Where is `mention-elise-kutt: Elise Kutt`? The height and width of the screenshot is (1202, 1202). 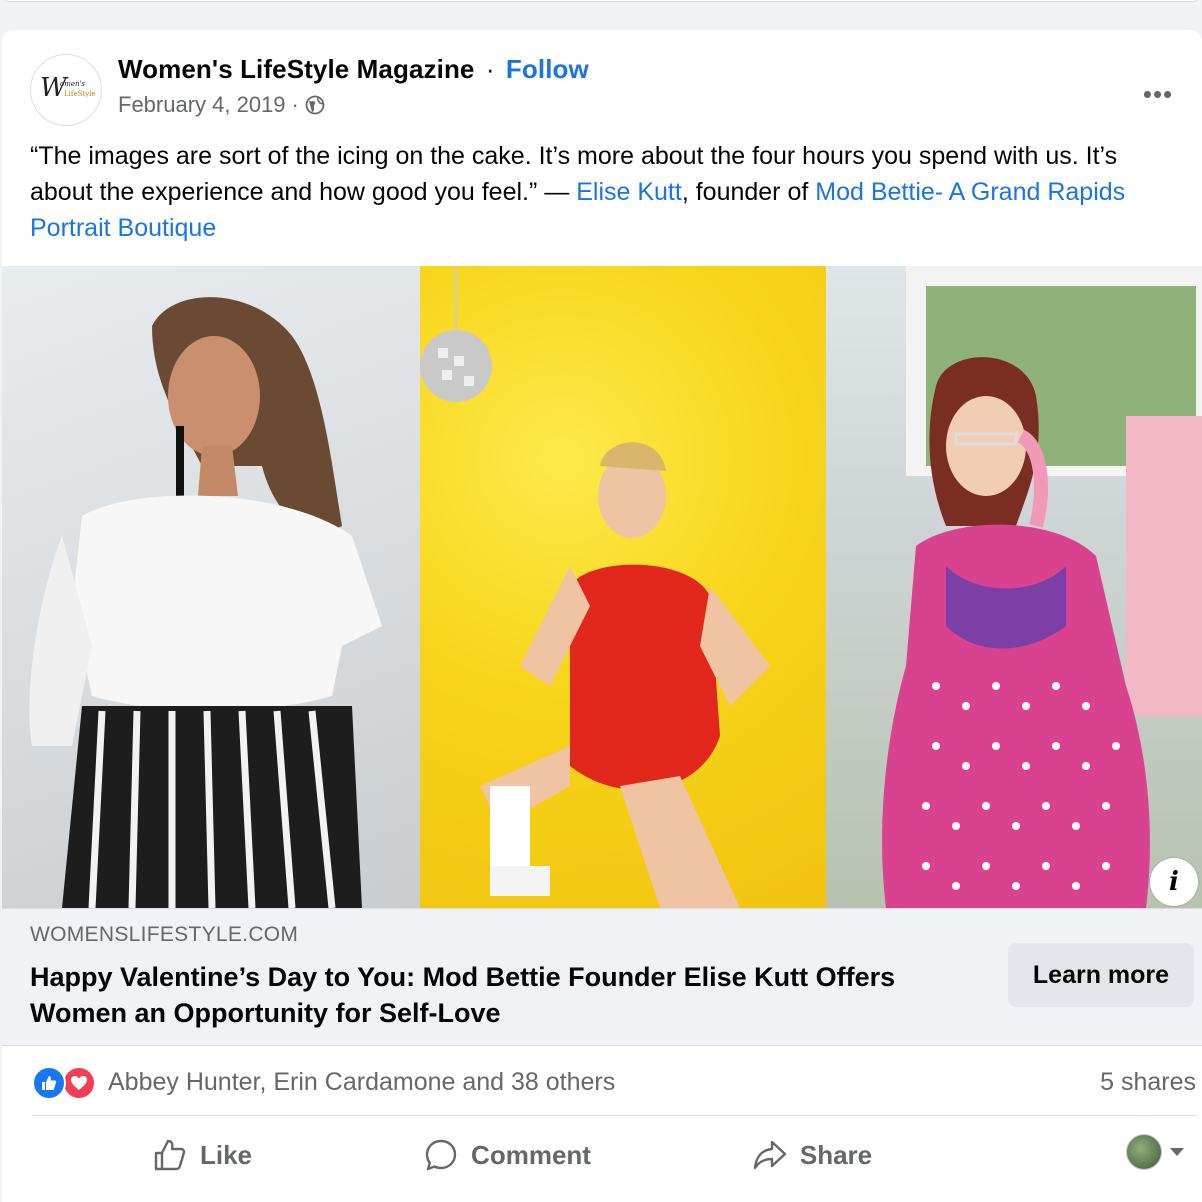
mention-elise-kutt: Elise Kutt is located at coordinates (629, 192).